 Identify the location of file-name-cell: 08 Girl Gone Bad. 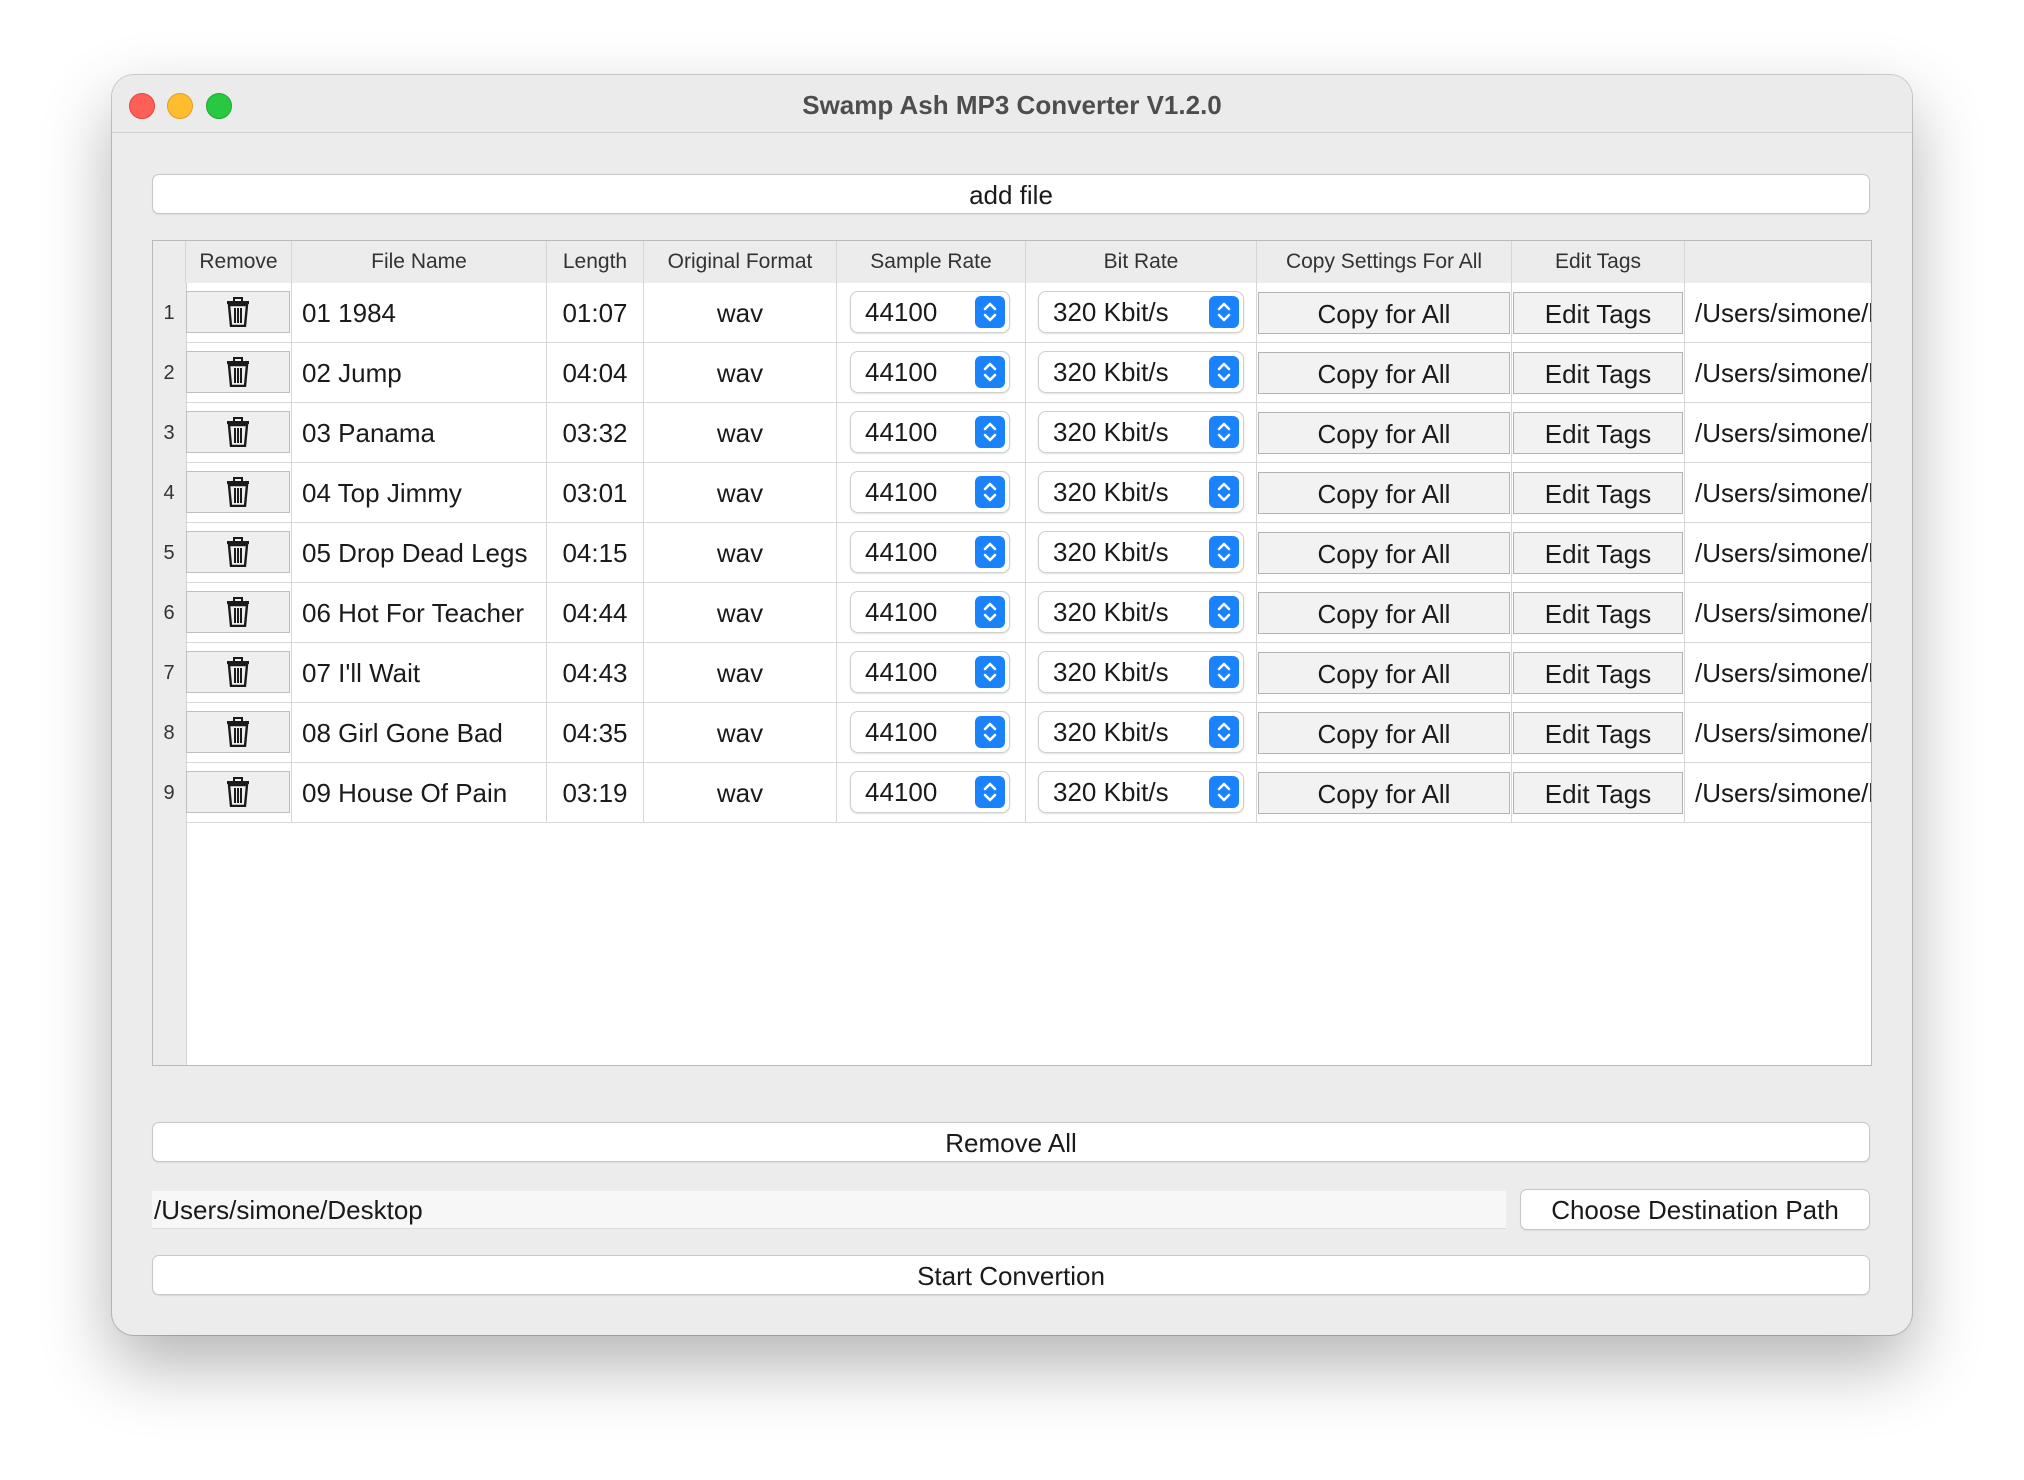
(419, 733).